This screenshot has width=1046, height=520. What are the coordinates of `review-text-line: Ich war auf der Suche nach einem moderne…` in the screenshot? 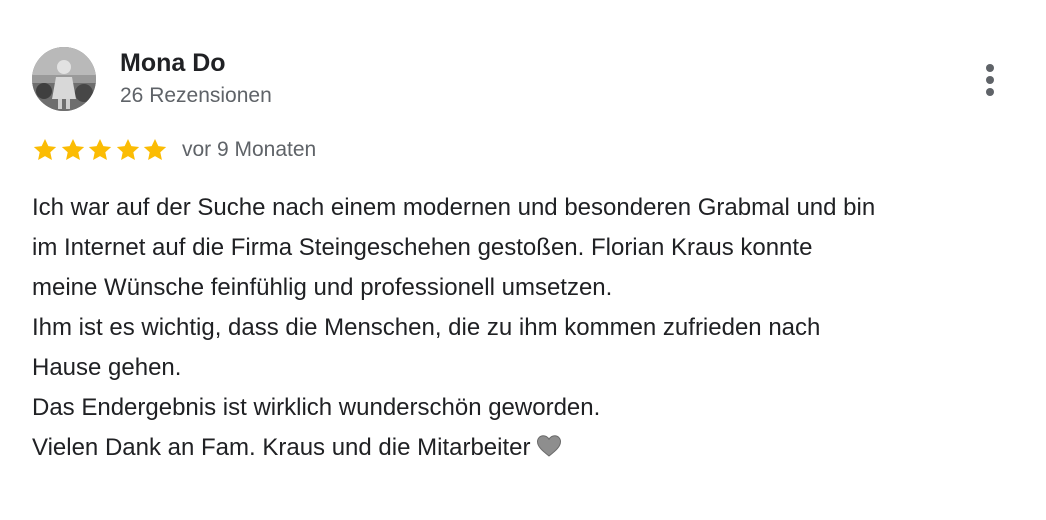 It's located at (454, 207).